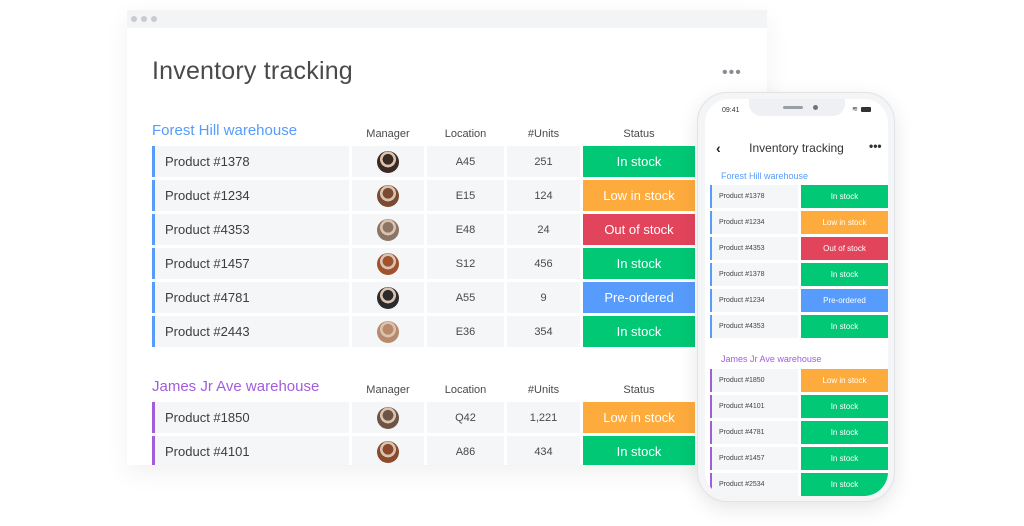  Describe the element at coordinates (799, 406) in the screenshot. I see `phone-list-item: Product #4101 In stock` at that location.